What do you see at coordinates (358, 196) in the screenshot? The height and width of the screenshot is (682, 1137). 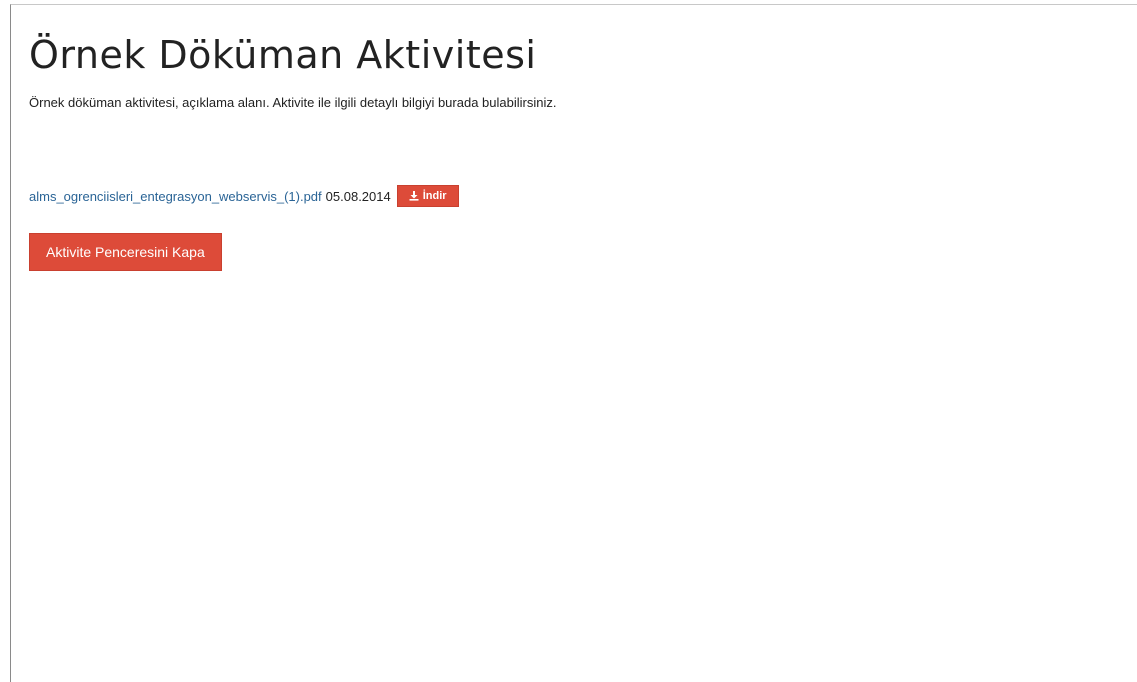 I see `attachment-date: 05.08.2014` at bounding box center [358, 196].